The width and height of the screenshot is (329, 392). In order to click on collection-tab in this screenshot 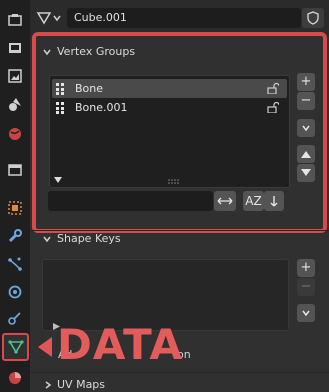, I will do `click(15, 170)`.